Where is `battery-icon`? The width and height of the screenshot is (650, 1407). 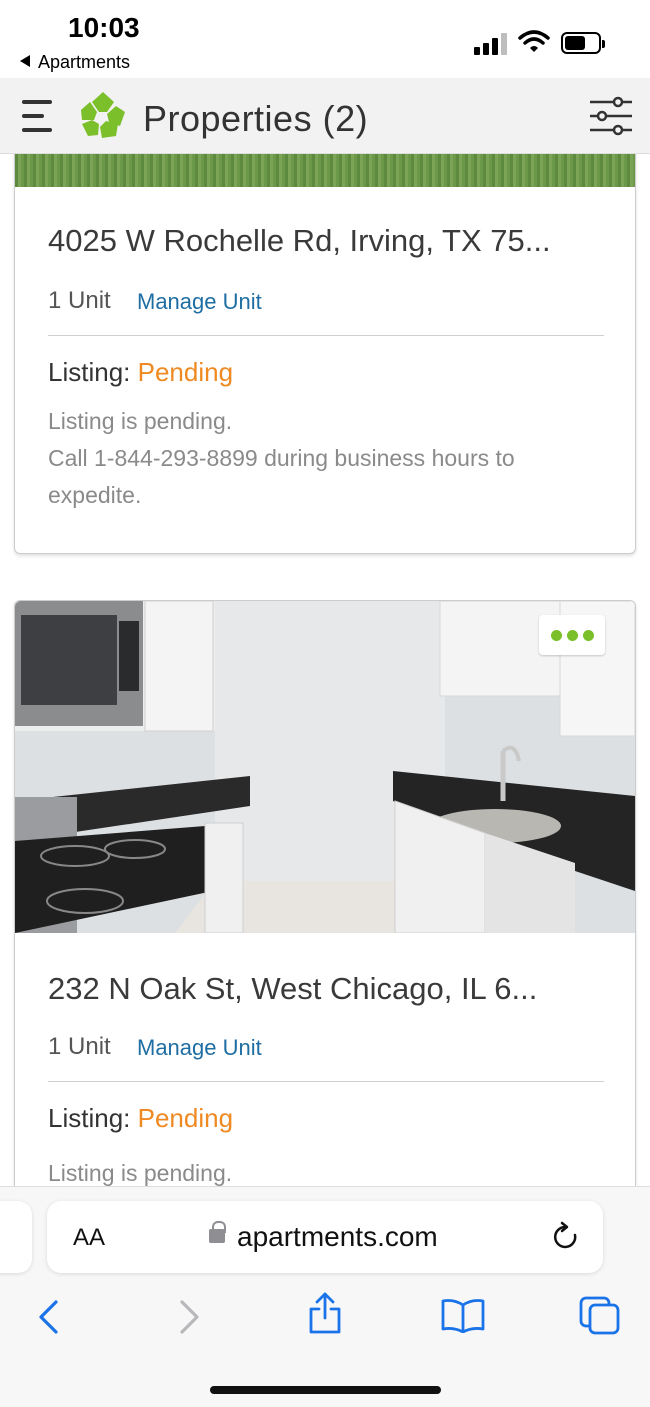
battery-icon is located at coordinates (583, 43).